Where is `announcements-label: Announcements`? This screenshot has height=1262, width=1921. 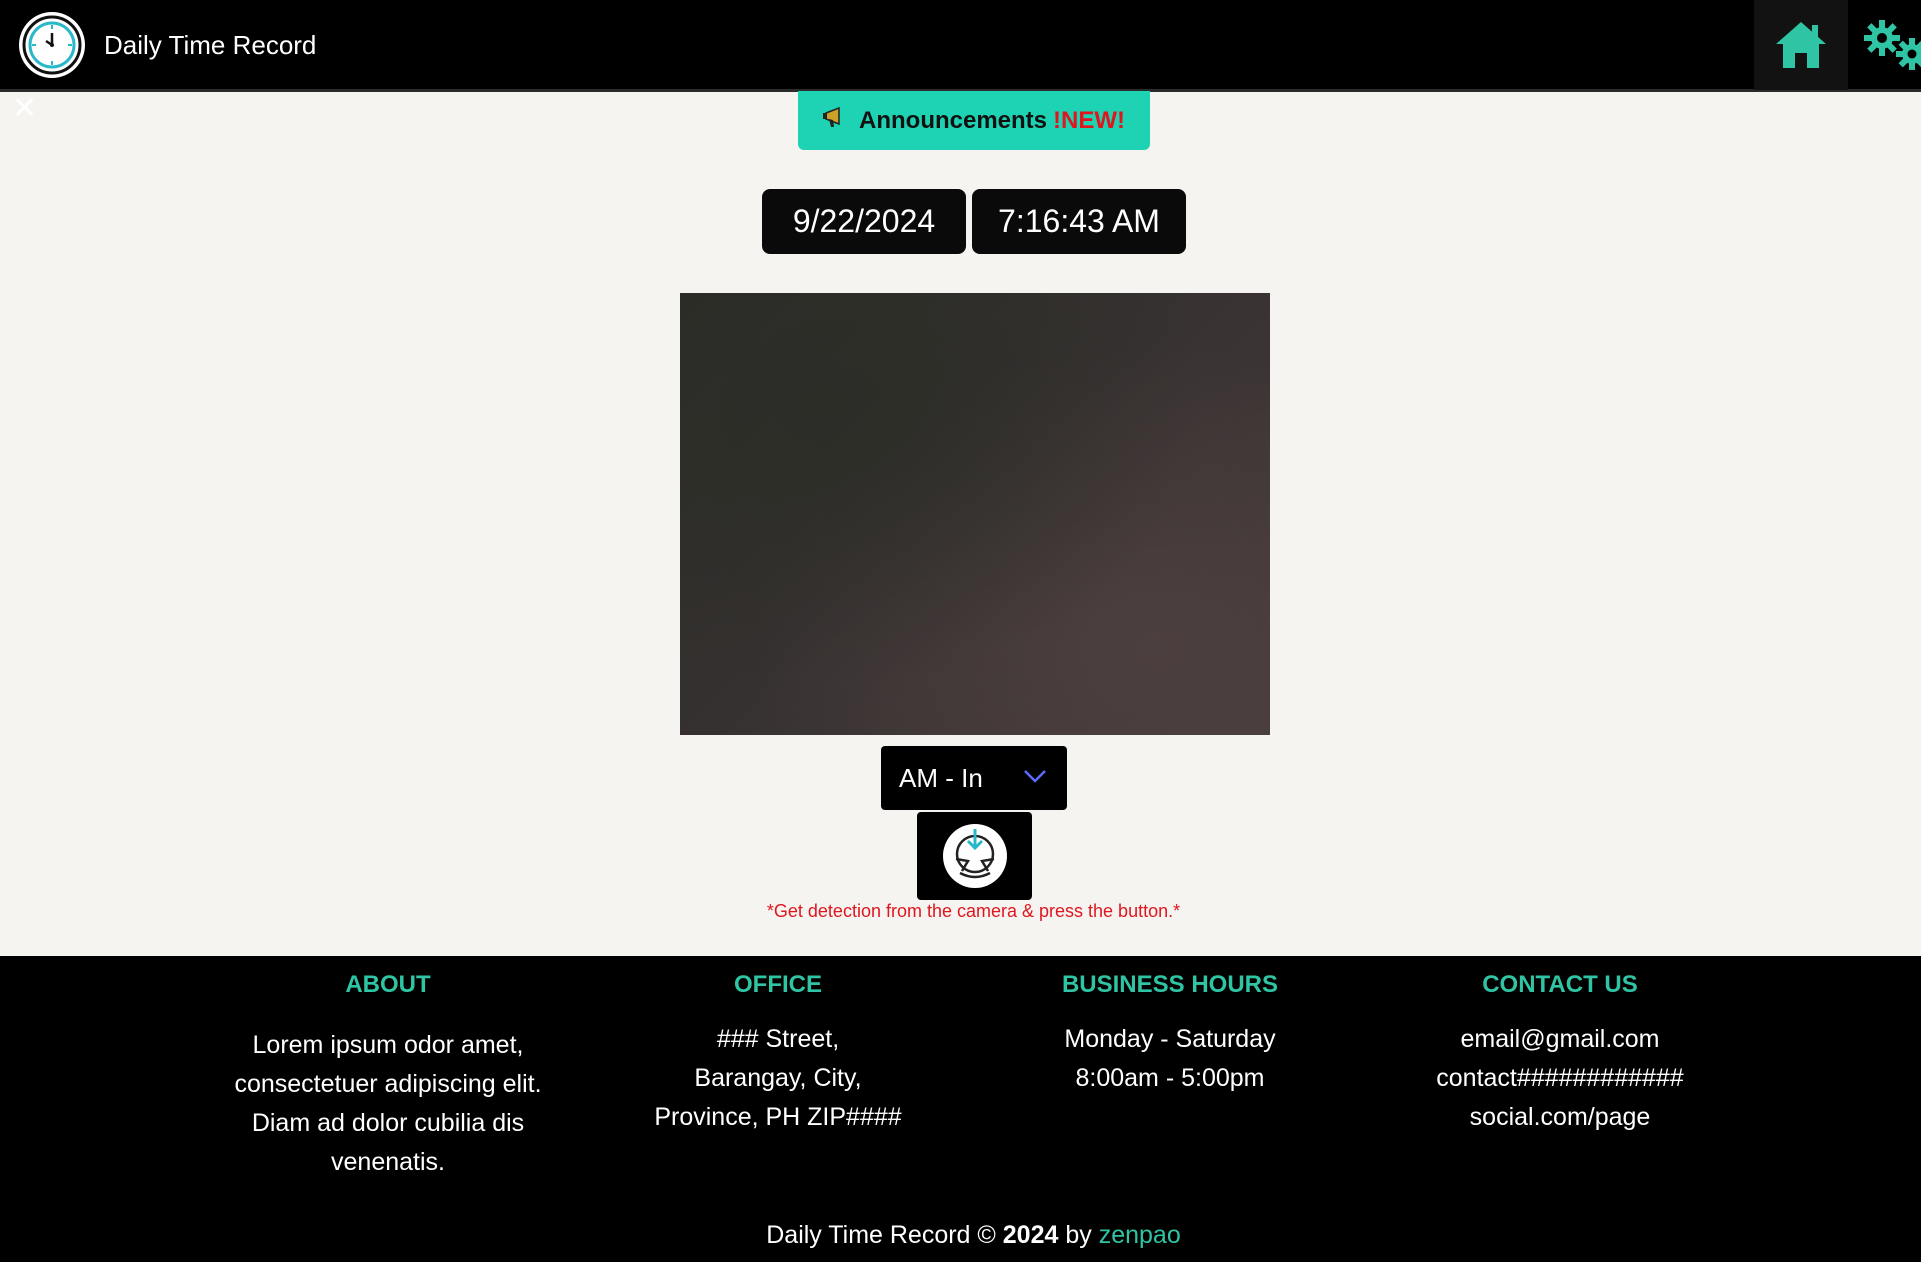
announcements-label: Announcements is located at coordinates (953, 120).